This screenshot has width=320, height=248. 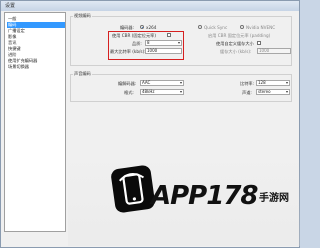 I want to click on x264-radio, so click(x=142, y=27).